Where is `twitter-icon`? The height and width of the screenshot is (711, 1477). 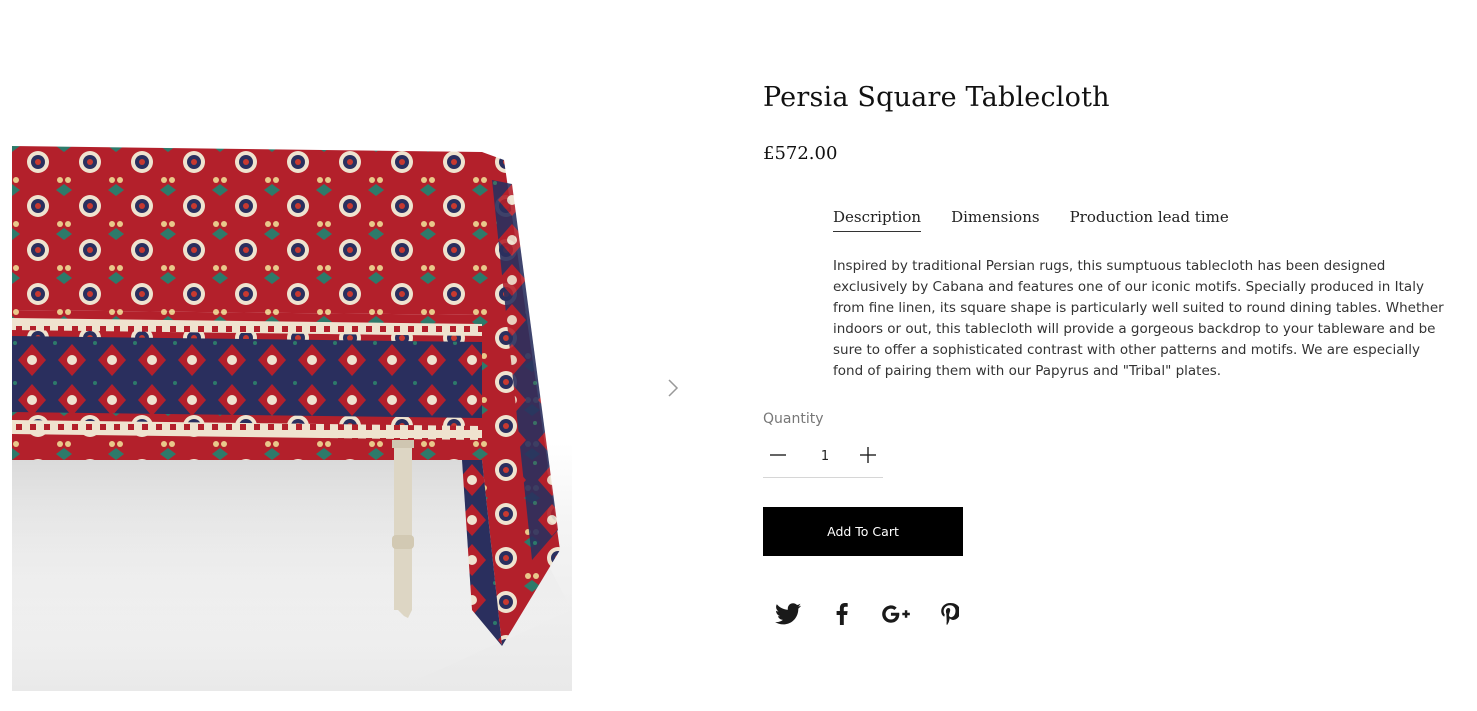 twitter-icon is located at coordinates (788, 614).